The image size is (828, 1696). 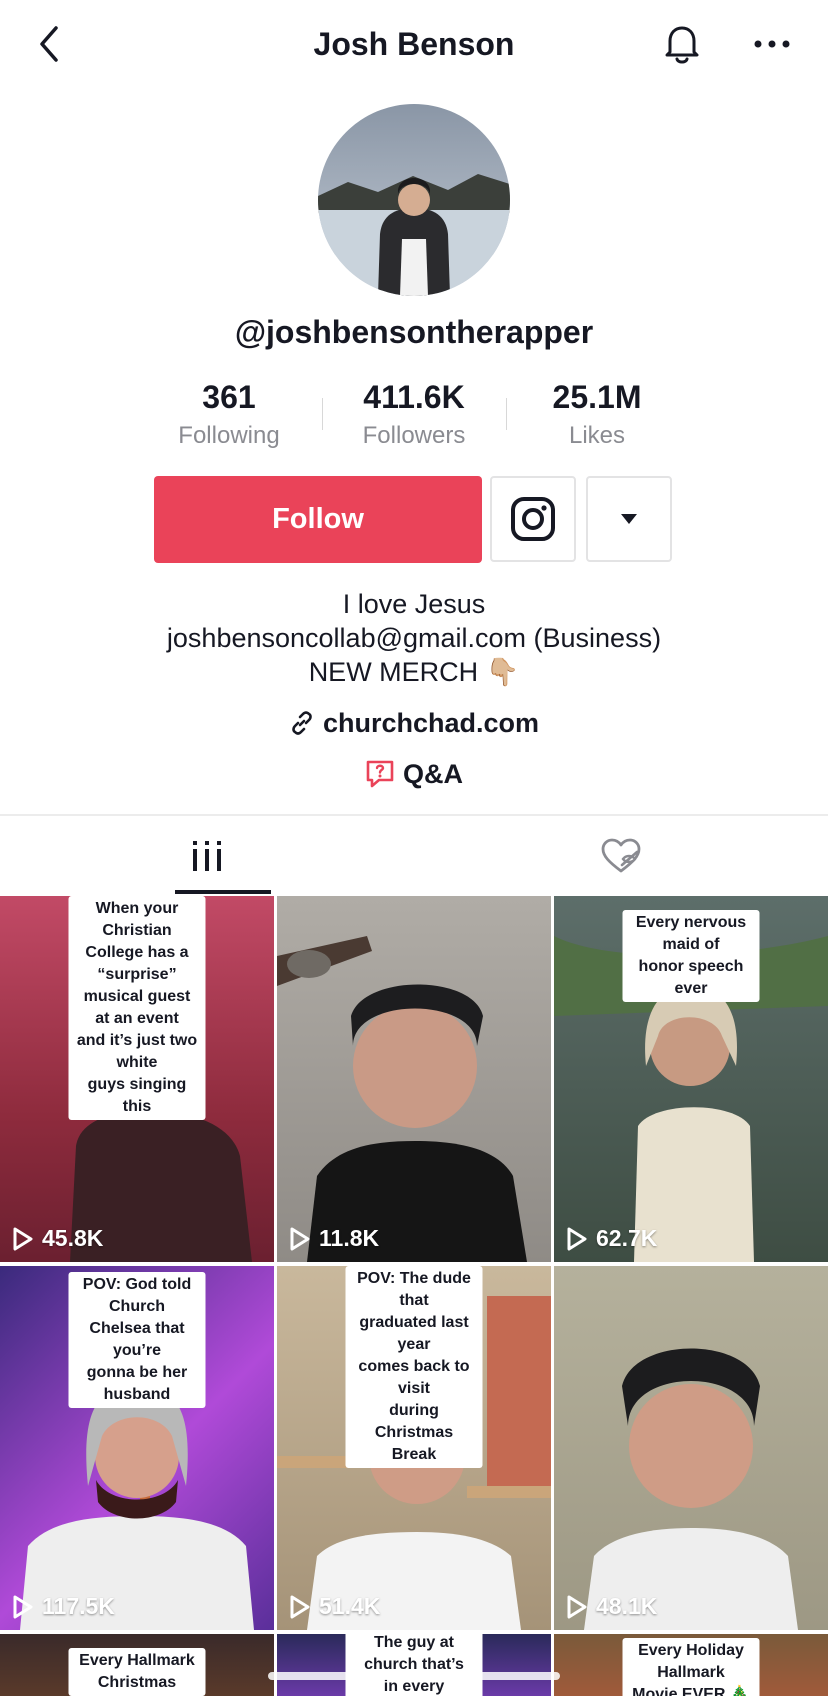 I want to click on instagram-icon, so click(x=533, y=519).